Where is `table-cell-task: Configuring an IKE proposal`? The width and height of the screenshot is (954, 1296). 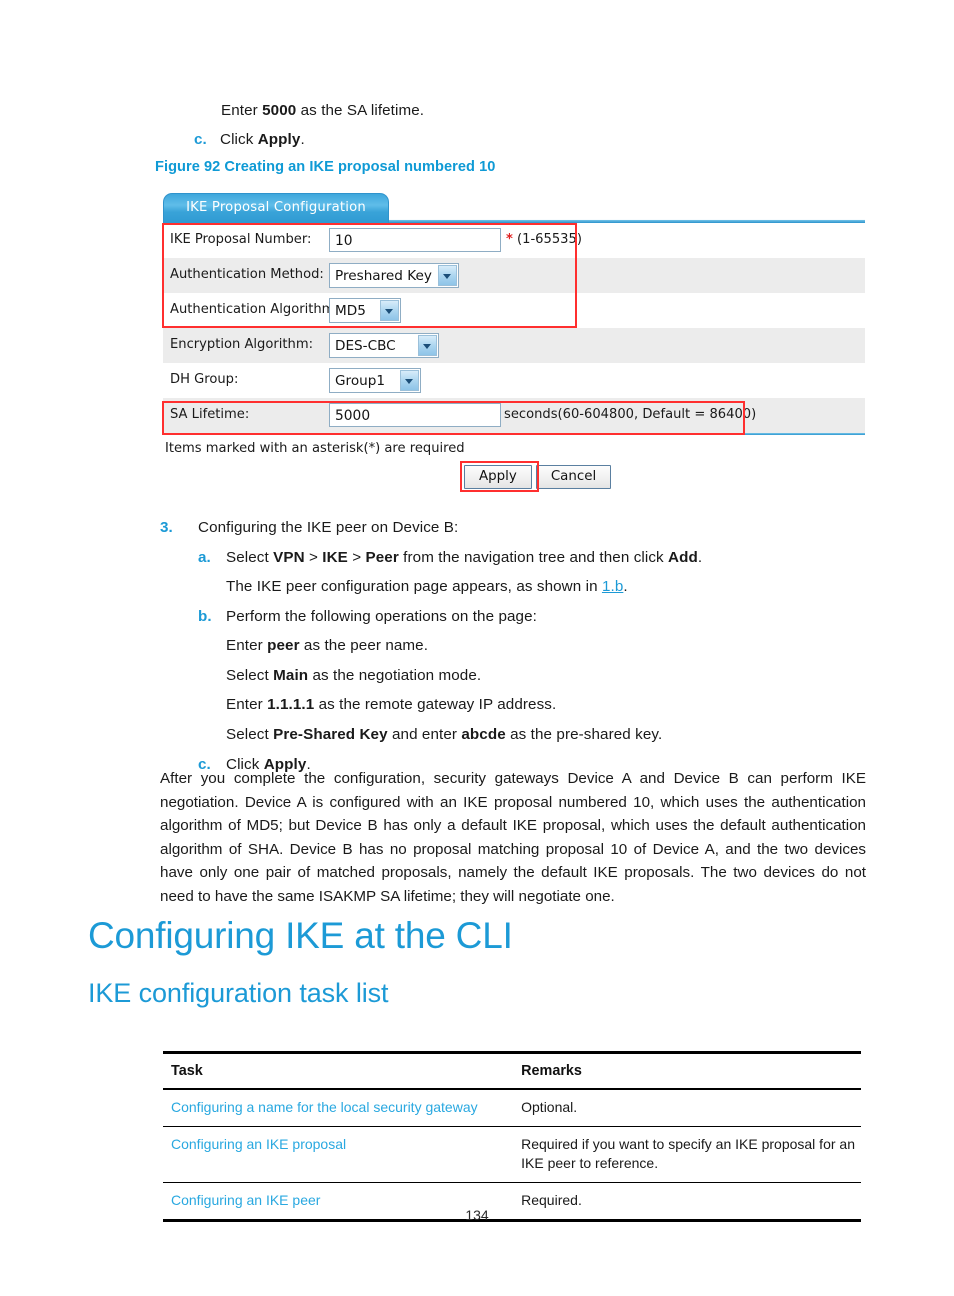
table-cell-task: Configuring an IKE proposal is located at coordinates (338, 1154).